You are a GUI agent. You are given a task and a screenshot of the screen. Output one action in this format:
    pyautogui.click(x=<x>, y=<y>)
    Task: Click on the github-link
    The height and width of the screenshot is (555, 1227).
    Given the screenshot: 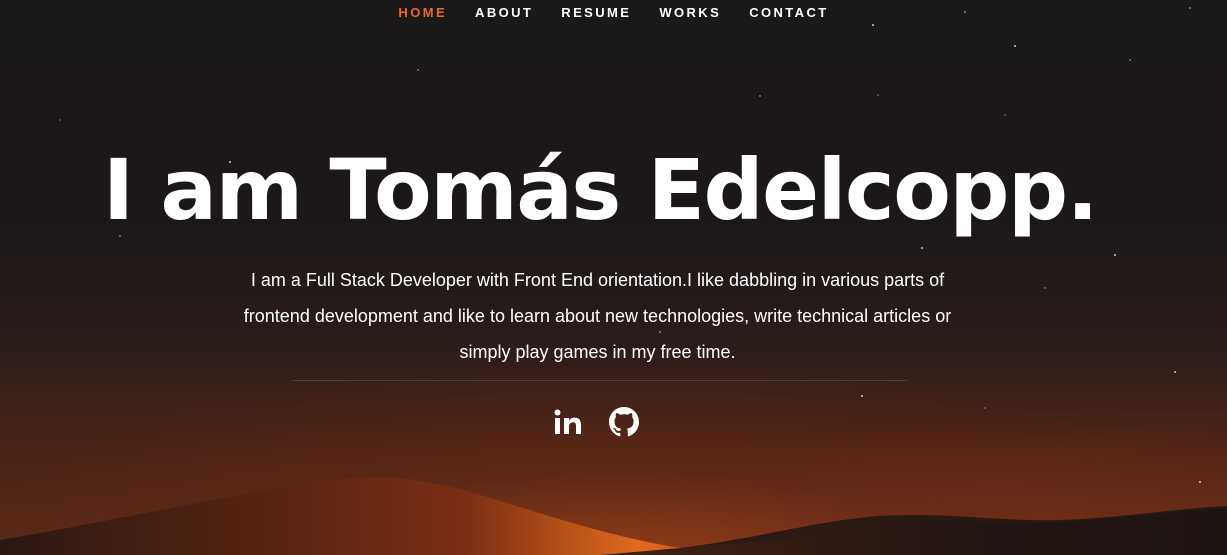 What is the action you would take?
    pyautogui.click(x=624, y=422)
    